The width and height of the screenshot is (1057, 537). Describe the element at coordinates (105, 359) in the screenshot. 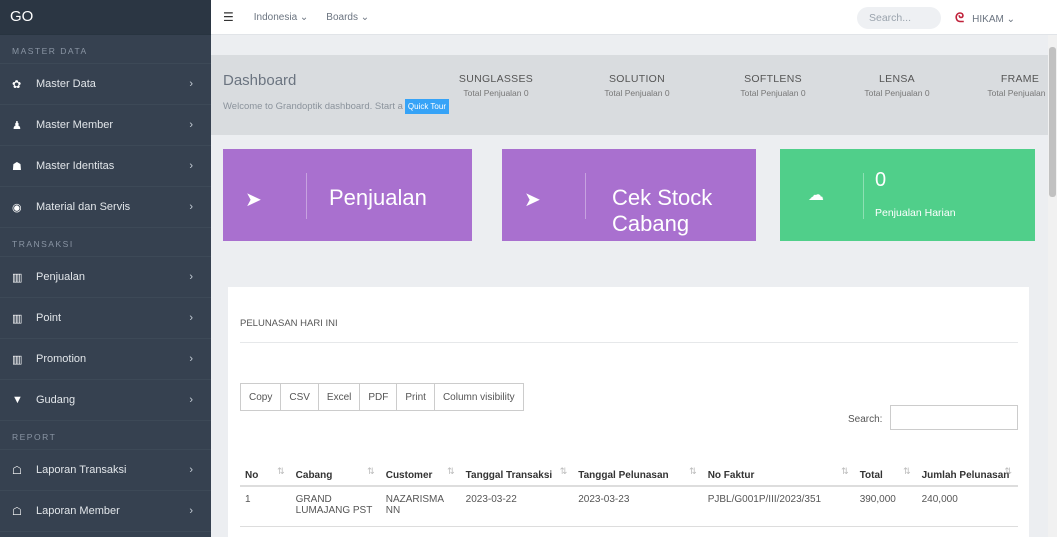

I see `sidebar-item-promotion: ▥ Promotion ›` at that location.